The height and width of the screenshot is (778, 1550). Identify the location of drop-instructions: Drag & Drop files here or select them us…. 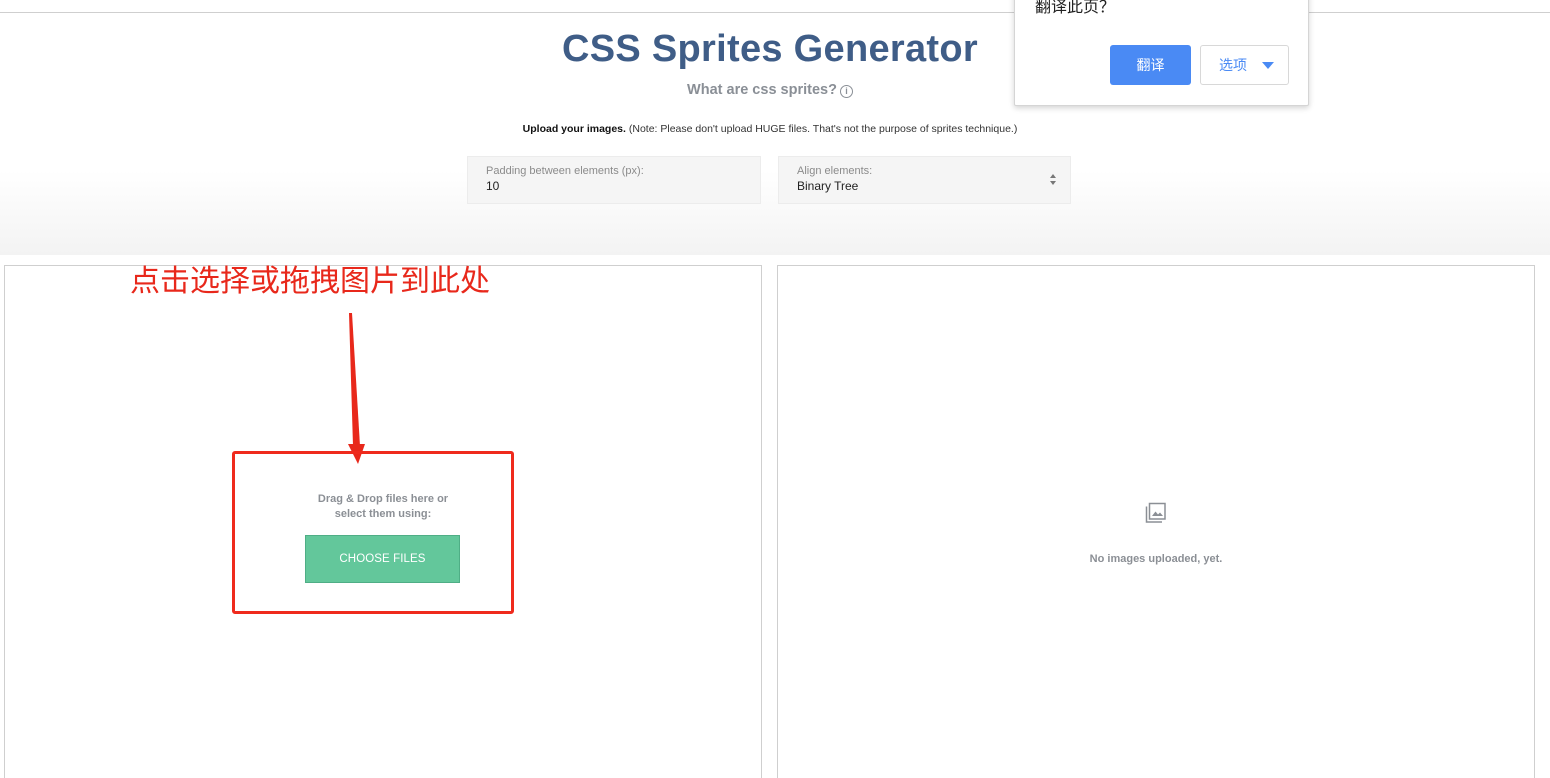
(383, 507).